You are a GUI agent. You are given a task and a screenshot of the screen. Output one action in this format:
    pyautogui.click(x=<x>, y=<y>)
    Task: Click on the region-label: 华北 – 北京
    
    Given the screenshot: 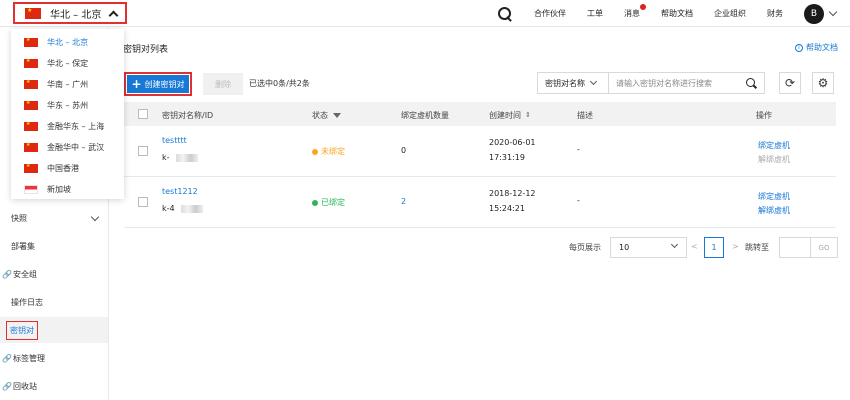 What is the action you would take?
    pyautogui.click(x=76, y=15)
    